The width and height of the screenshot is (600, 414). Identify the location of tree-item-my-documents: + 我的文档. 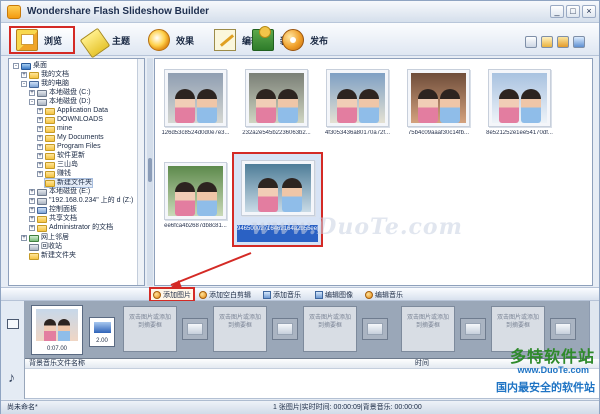
(45, 75).